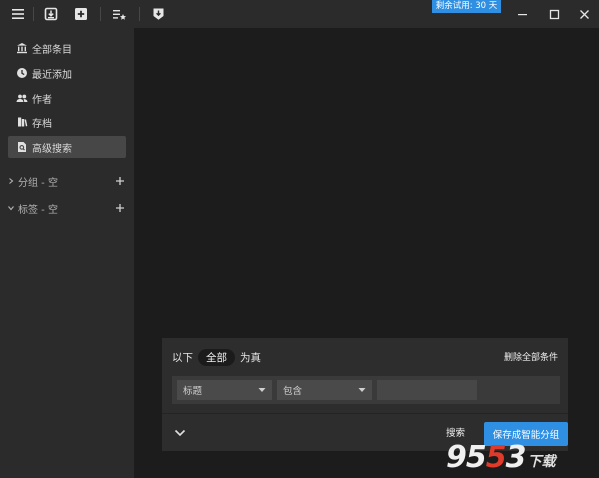 Image resolution: width=599 pixels, height=478 pixels. I want to click on watermark-logo: 9553 下载, so click(521, 457).